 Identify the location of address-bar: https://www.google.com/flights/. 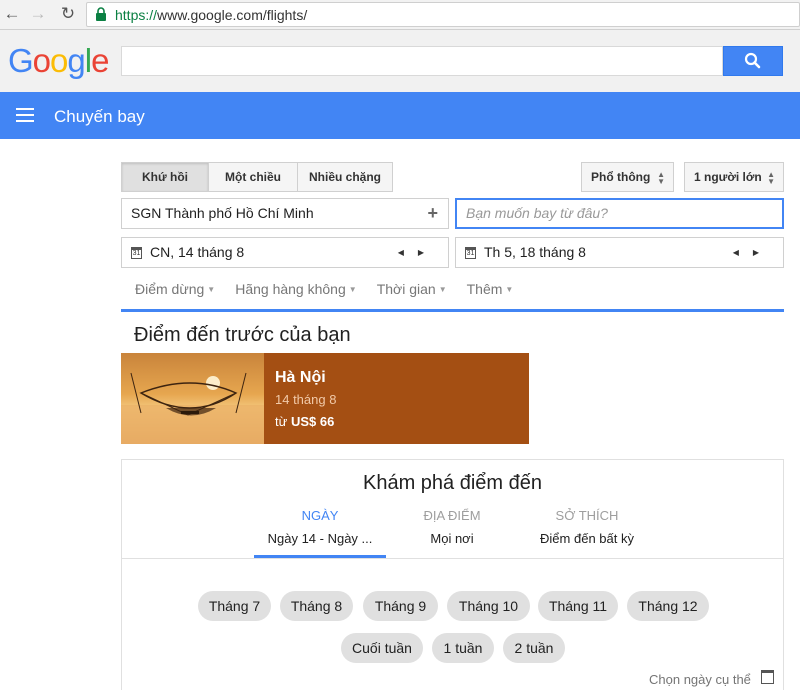
(443, 14).